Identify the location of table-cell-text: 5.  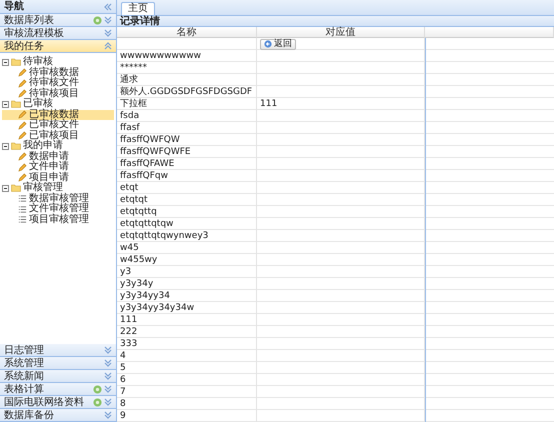
(123, 368).